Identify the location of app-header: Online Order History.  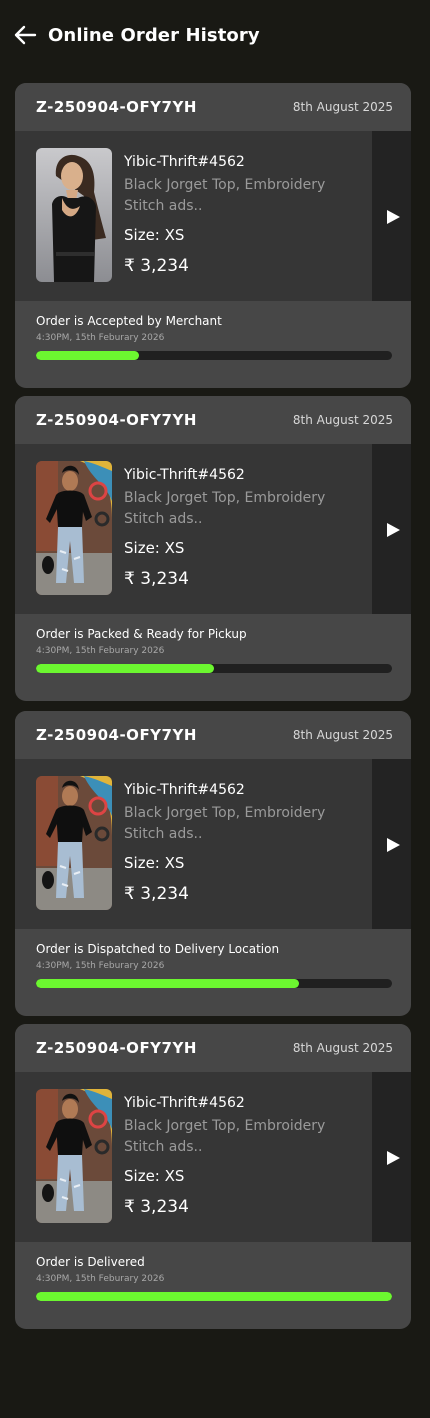
(215, 36).